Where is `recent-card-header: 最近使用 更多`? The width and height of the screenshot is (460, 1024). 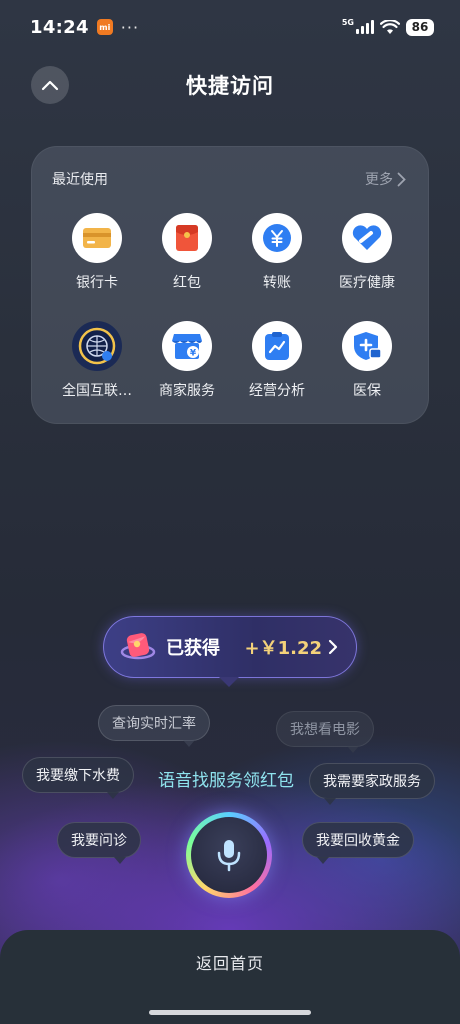
recent-card-header: 最近使用 更多 is located at coordinates (229, 179).